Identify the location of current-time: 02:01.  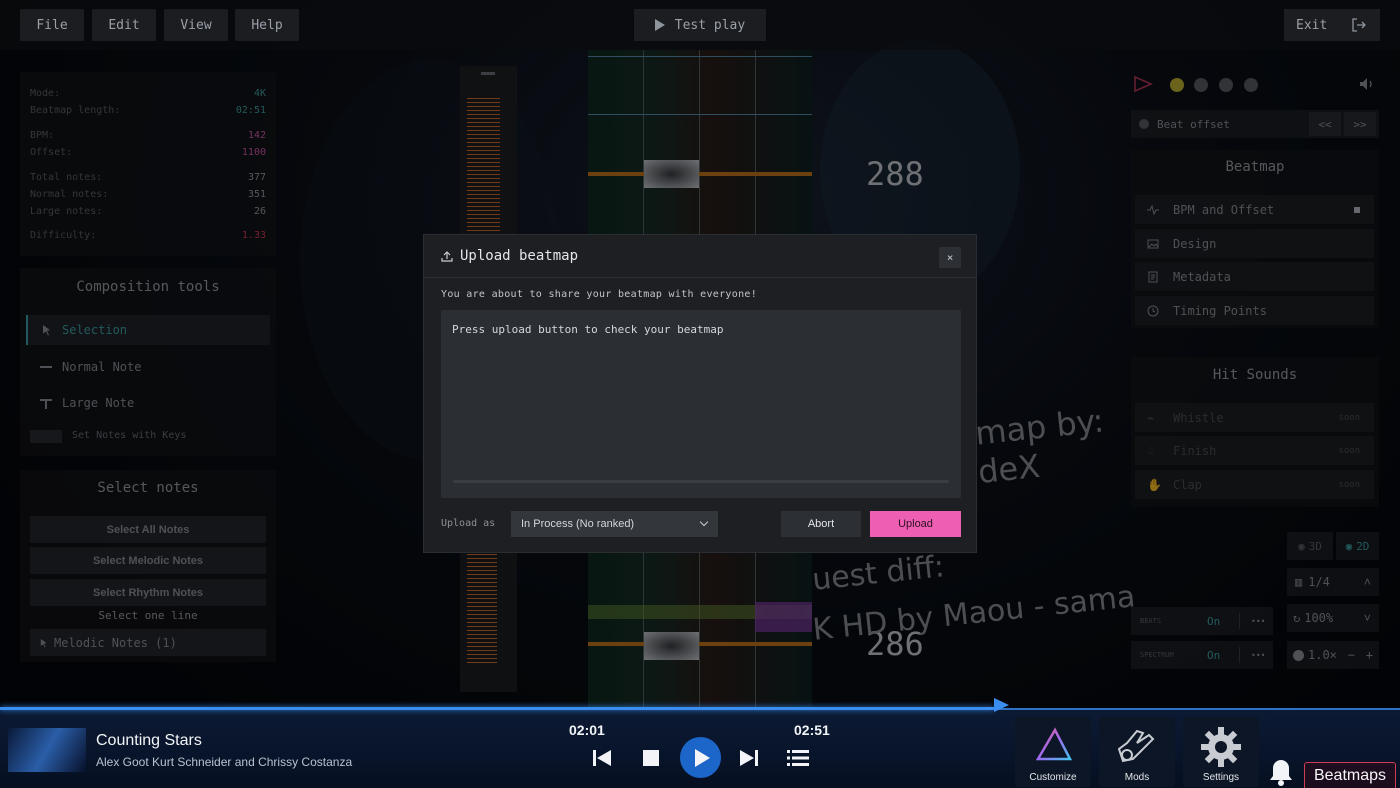
(587, 730).